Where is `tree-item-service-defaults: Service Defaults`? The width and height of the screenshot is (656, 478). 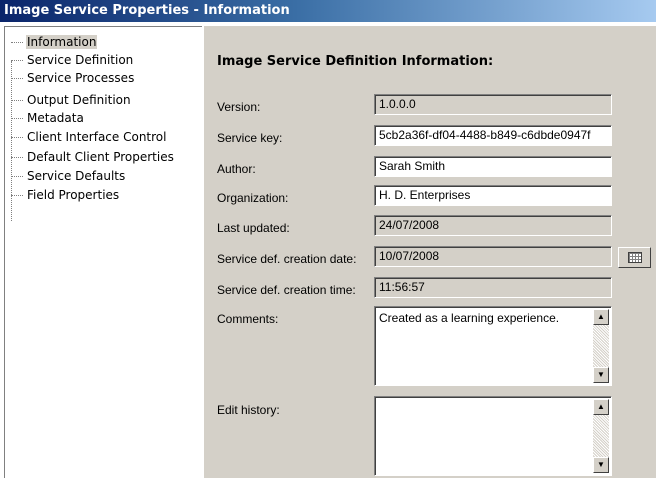
tree-item-service-defaults: Service Defaults is located at coordinates (68, 176).